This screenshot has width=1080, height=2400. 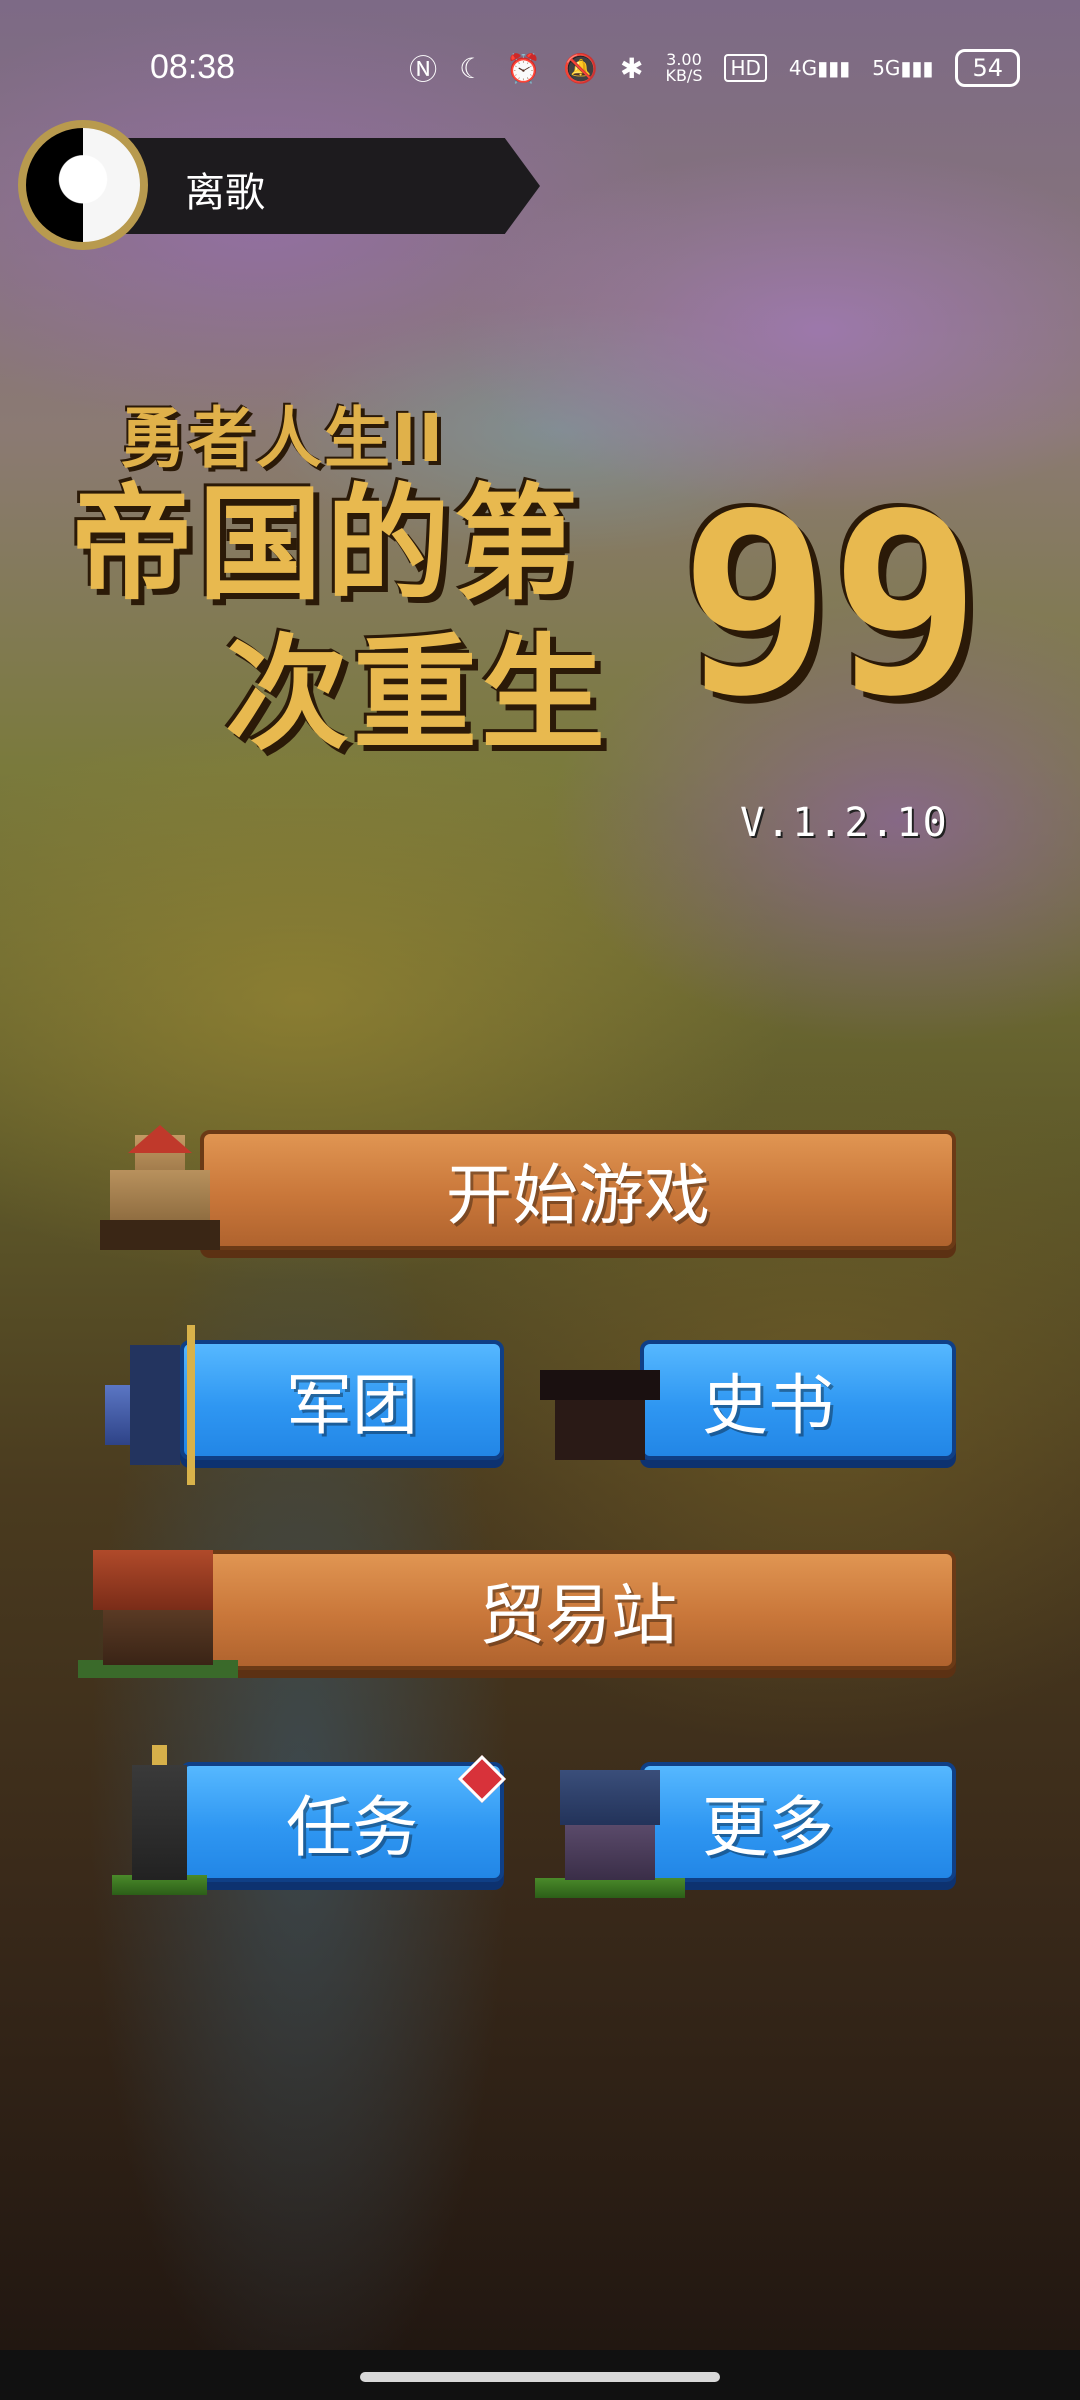 I want to click on castle-icon, so click(x=160, y=1190).